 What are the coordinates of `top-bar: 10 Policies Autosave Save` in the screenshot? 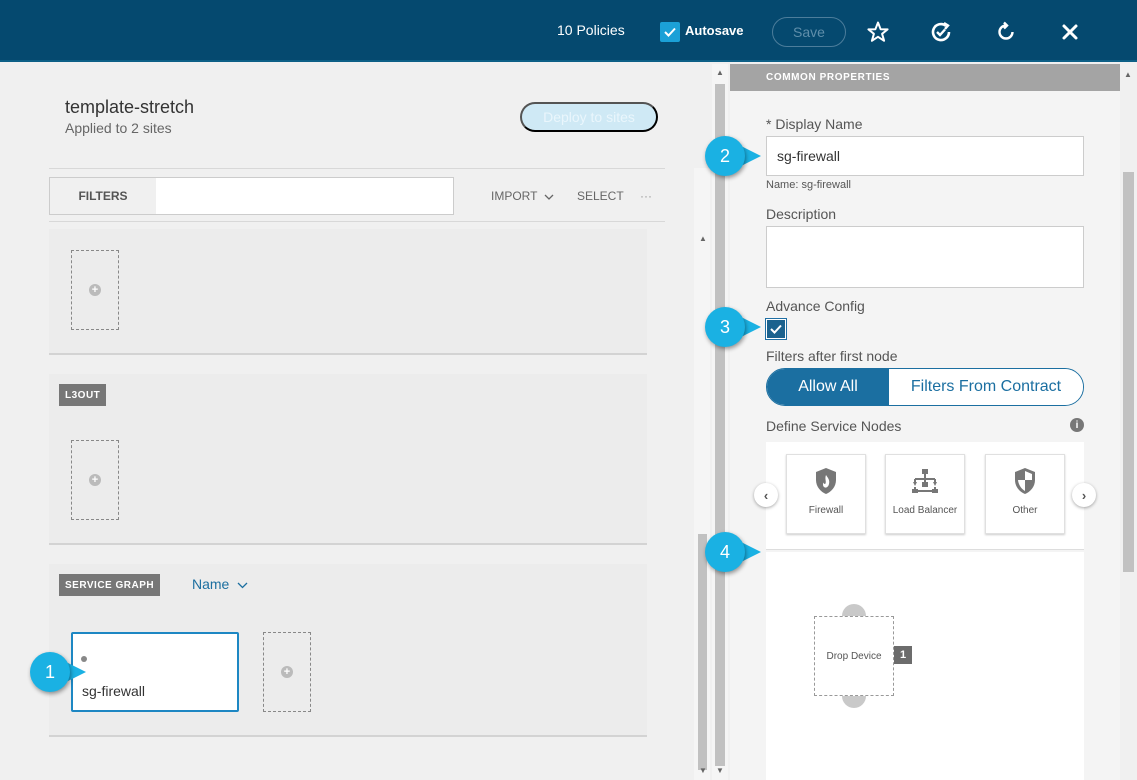 It's located at (568, 31).